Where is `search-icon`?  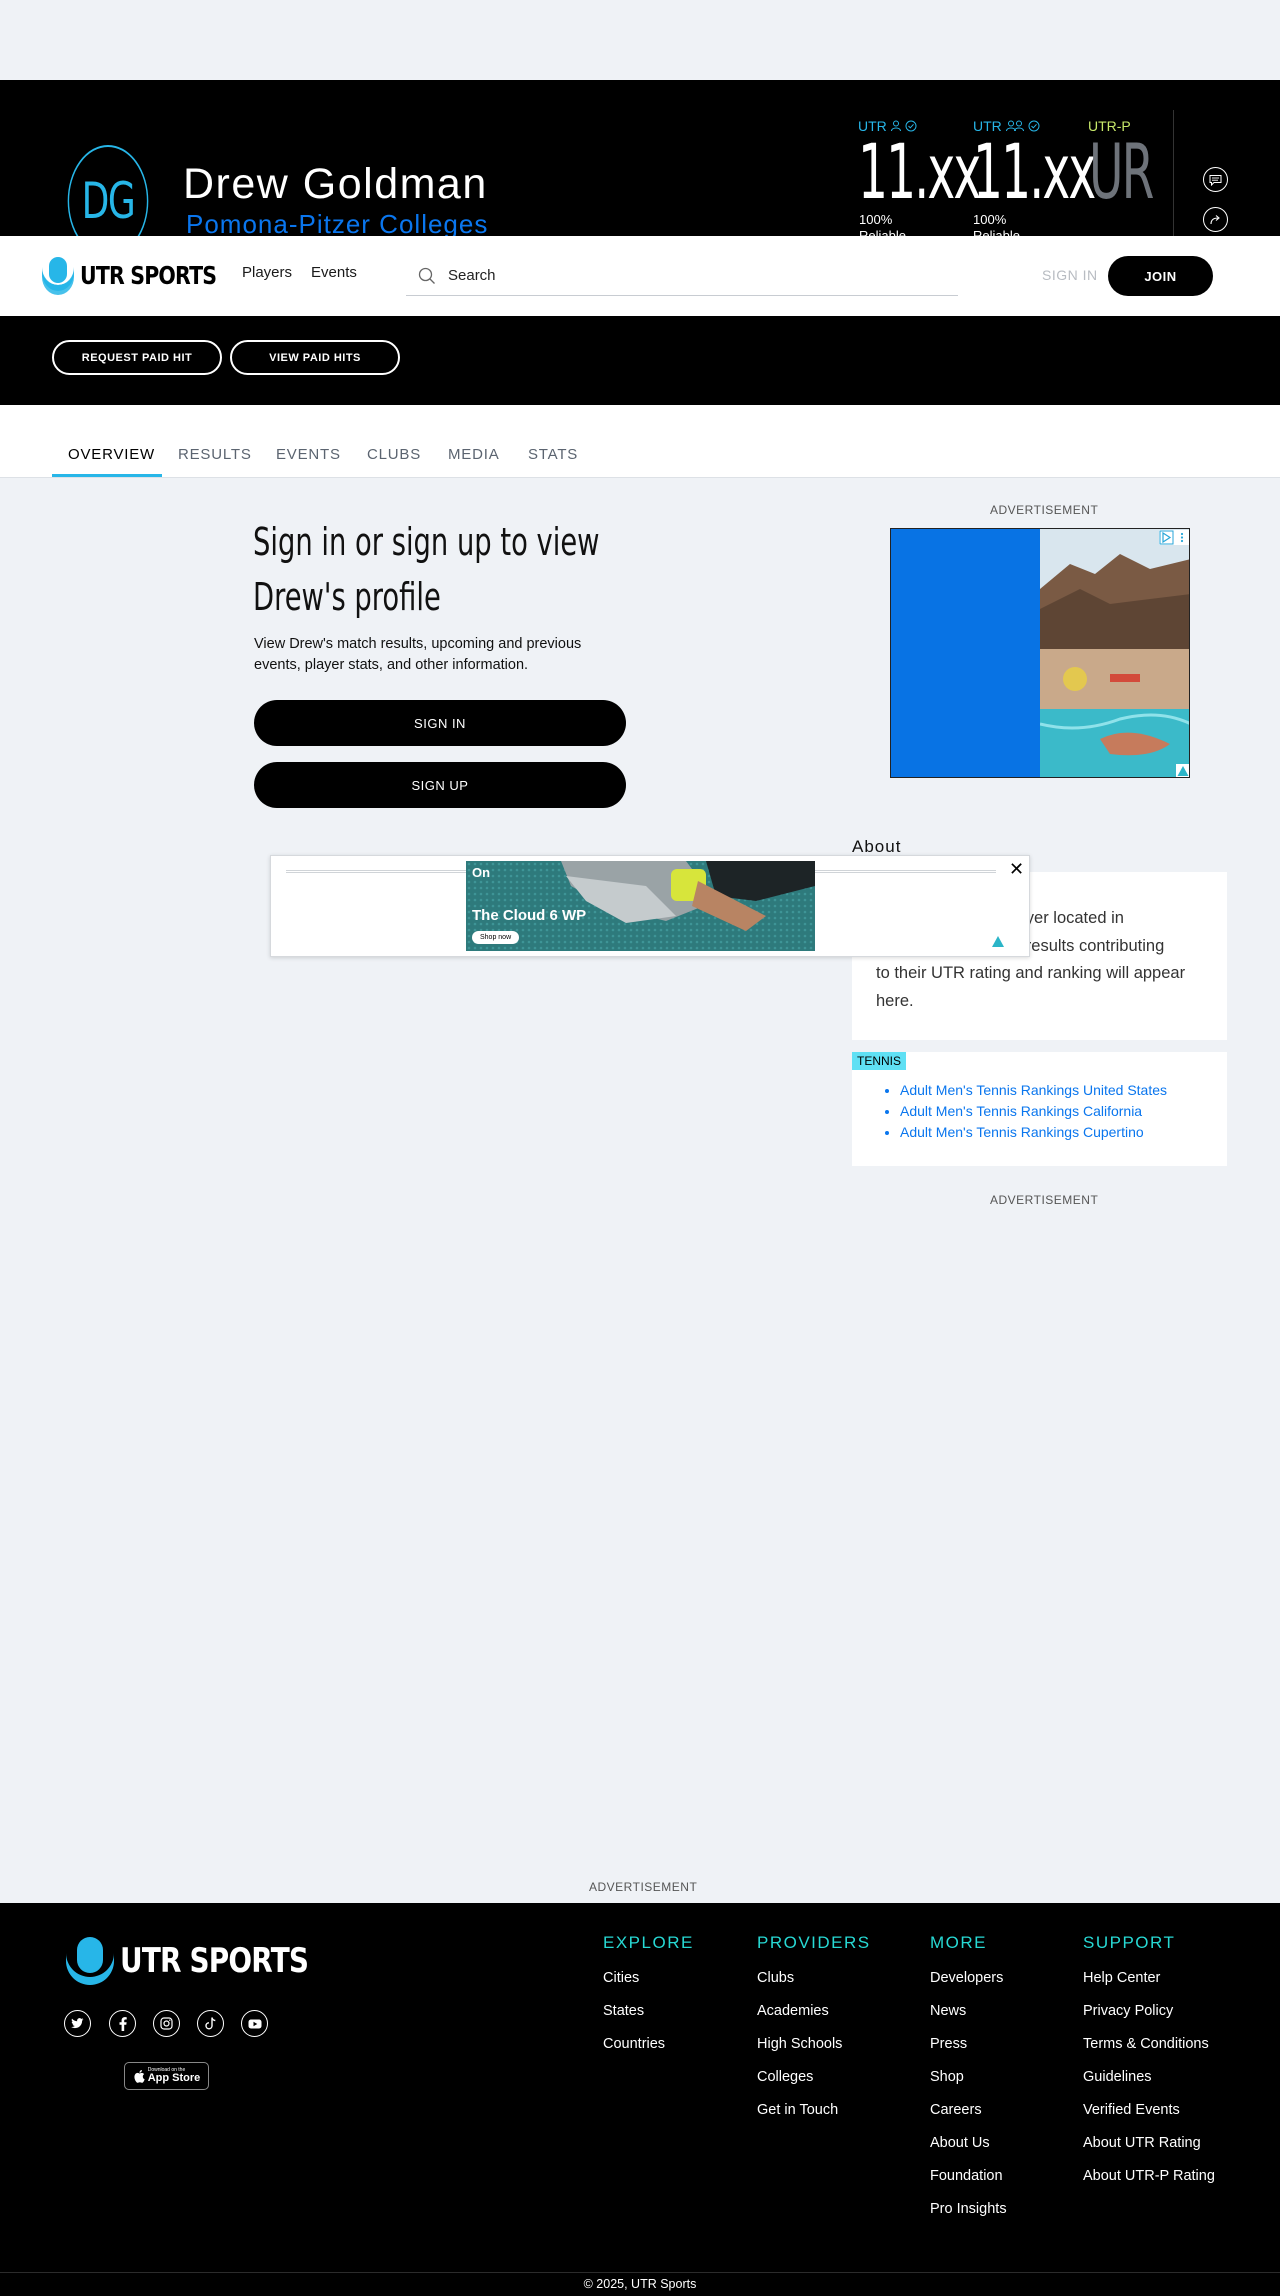
search-icon is located at coordinates (426, 275).